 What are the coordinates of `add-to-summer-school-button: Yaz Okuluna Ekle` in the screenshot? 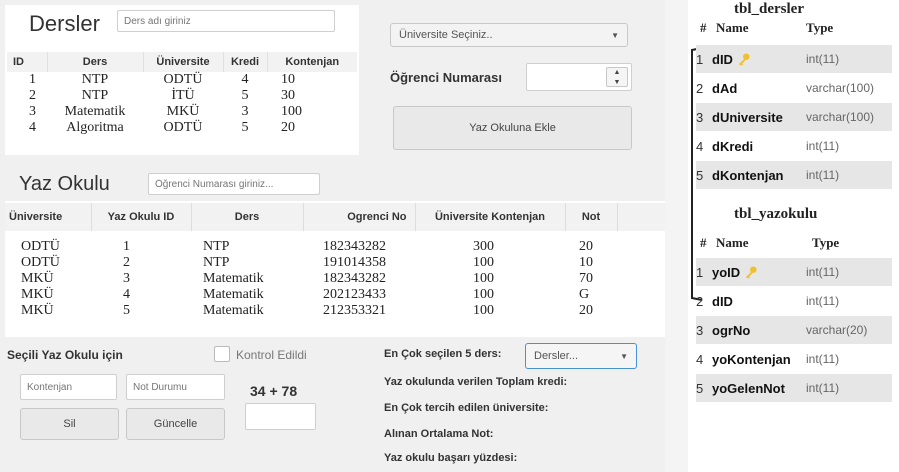 It's located at (512, 128).